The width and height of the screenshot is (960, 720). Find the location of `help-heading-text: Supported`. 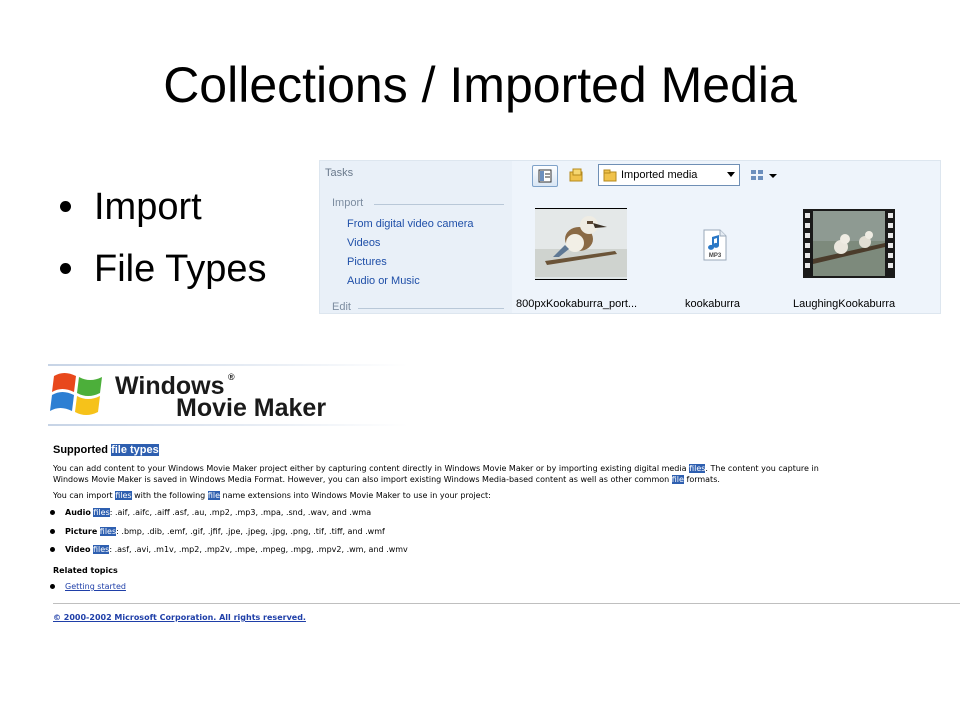

help-heading-text: Supported is located at coordinates (82, 450).